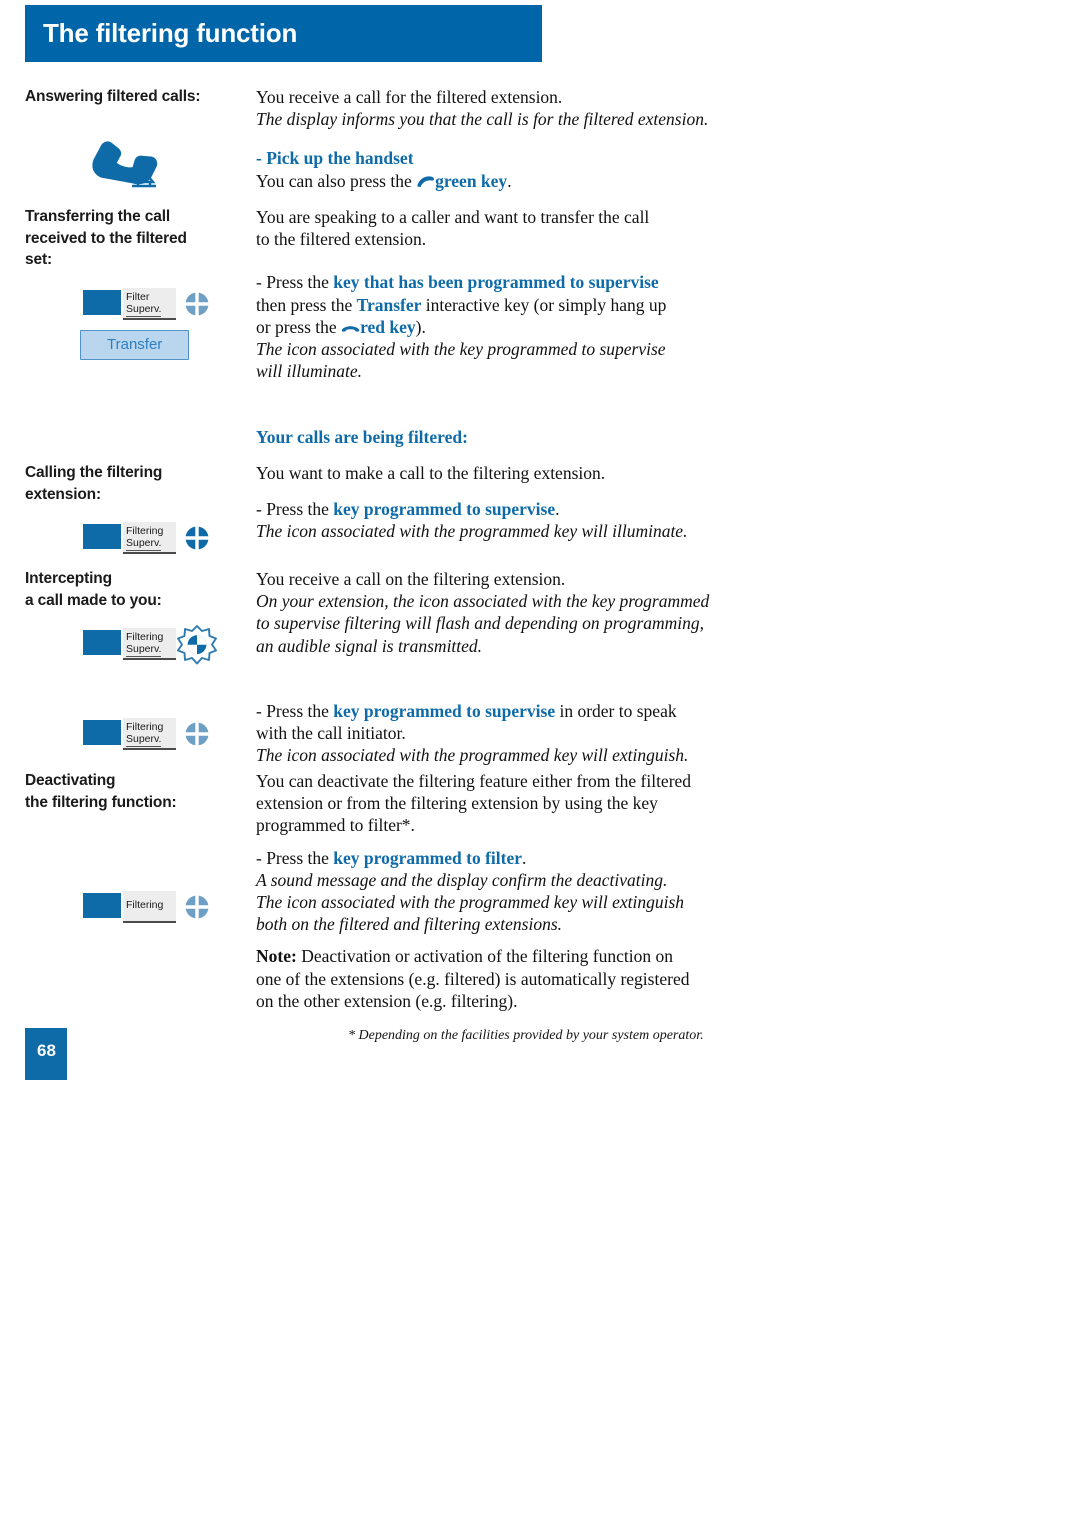 Image resolution: width=1080 pixels, height=1528 pixels. I want to click on intercepting-label-line-2: a call made to you:, so click(93, 600).